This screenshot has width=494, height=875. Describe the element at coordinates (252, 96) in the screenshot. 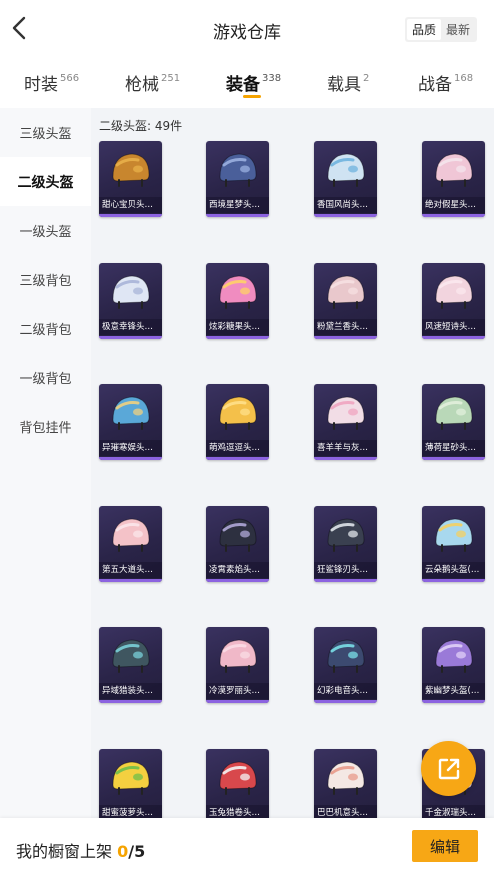

I see `active-tab-indicator` at that location.